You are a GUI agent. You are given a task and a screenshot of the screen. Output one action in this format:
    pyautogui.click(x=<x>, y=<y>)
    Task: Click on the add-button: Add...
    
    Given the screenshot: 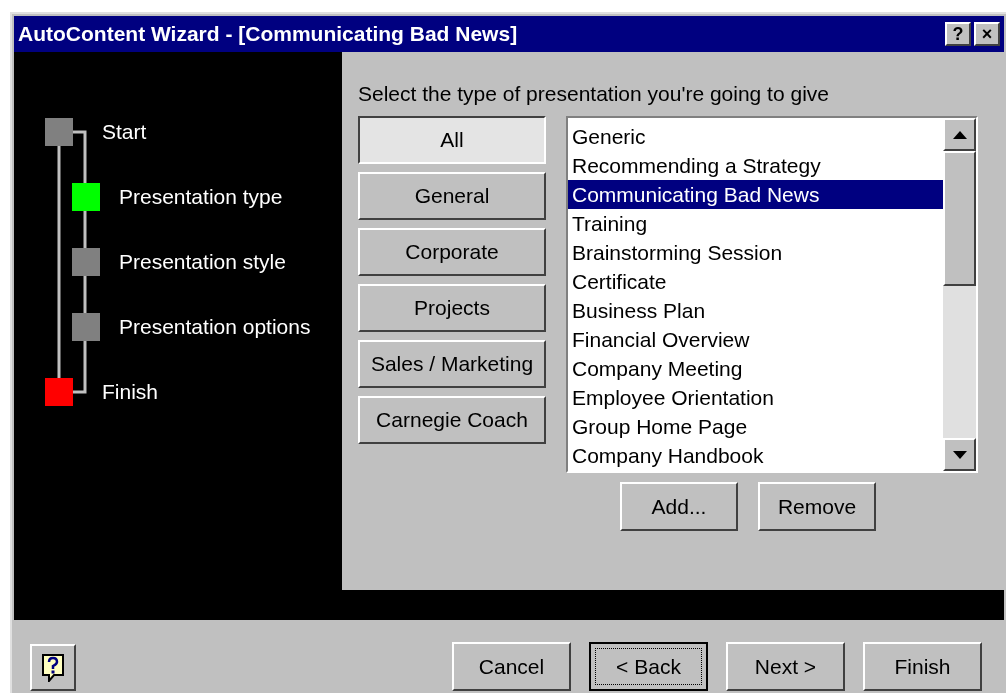 What is the action you would take?
    pyautogui.click(x=679, y=506)
    